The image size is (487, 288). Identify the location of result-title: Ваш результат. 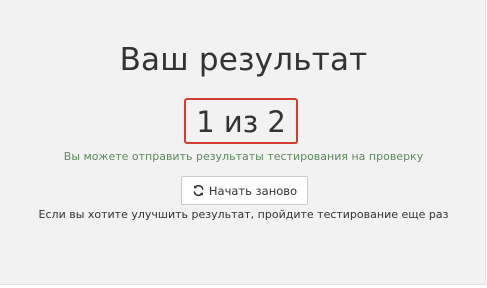
(243, 60).